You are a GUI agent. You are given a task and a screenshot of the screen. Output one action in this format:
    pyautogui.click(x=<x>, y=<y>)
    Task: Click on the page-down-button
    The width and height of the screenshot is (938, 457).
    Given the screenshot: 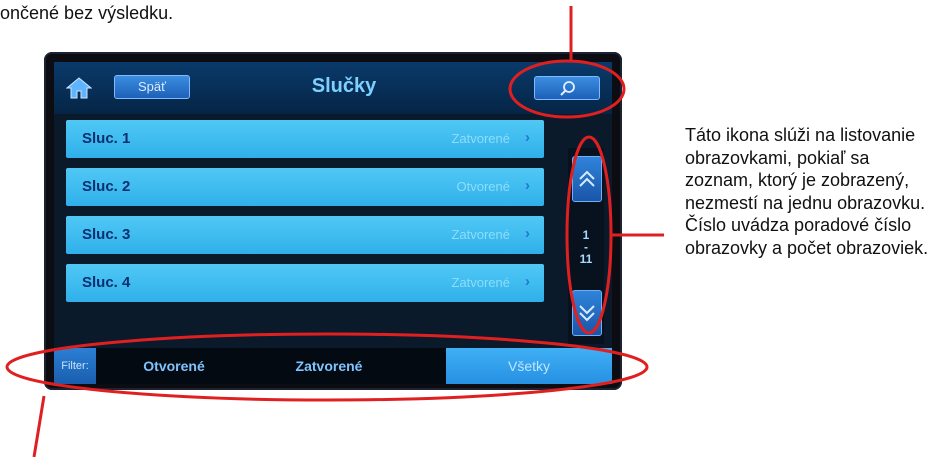 What is the action you would take?
    pyautogui.click(x=587, y=313)
    